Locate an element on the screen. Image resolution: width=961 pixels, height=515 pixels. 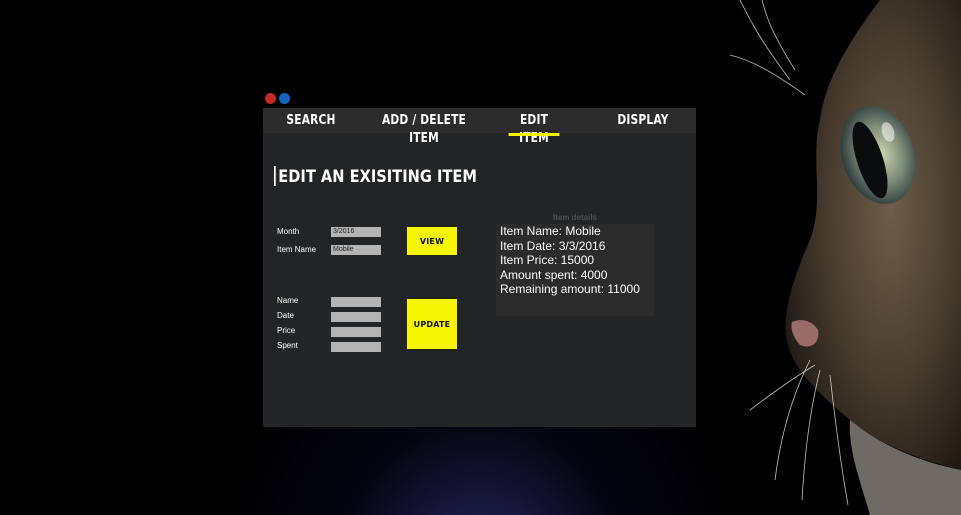
item-details-caption: Item details is located at coordinates (574, 217).